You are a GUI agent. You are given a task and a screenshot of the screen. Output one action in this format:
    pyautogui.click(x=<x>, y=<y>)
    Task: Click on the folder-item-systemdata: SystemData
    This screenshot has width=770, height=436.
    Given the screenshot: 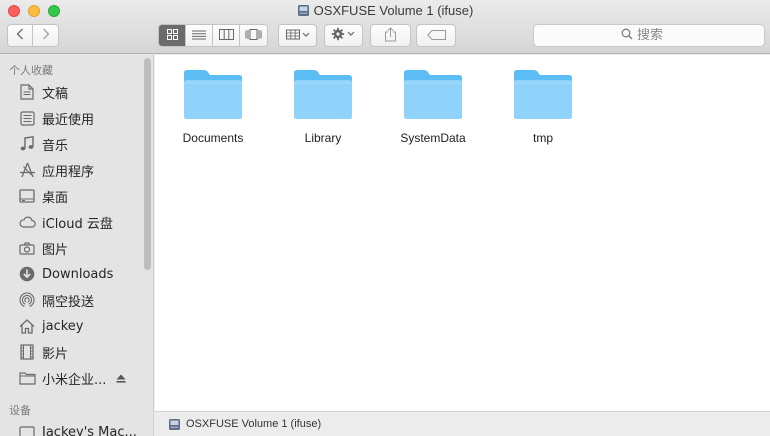 What is the action you would take?
    pyautogui.click(x=433, y=113)
    